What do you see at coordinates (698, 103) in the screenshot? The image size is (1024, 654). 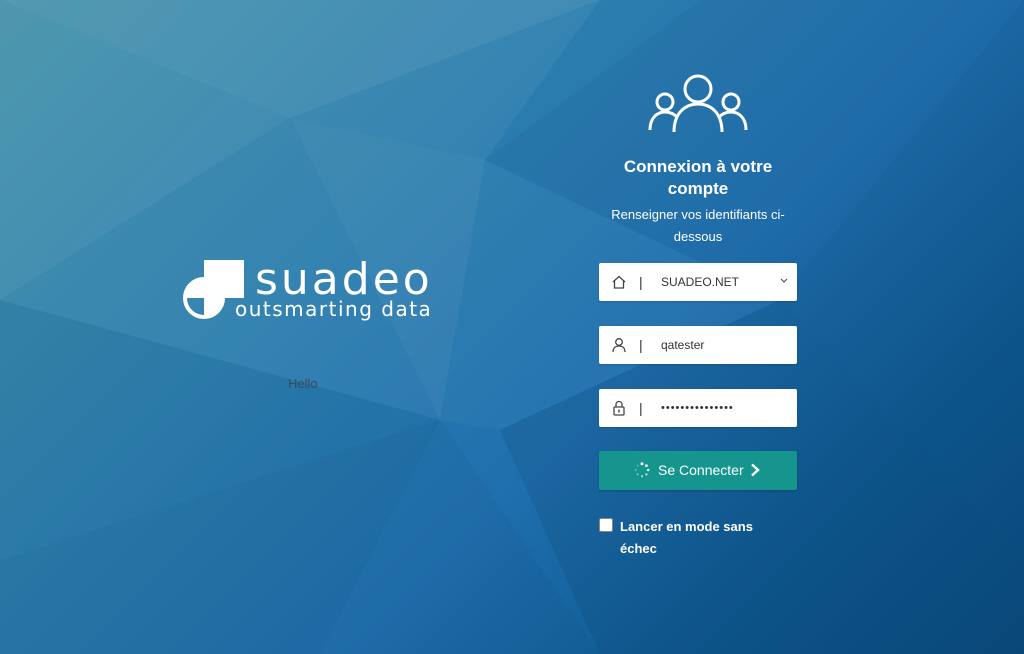 I see `users-group-icon` at bounding box center [698, 103].